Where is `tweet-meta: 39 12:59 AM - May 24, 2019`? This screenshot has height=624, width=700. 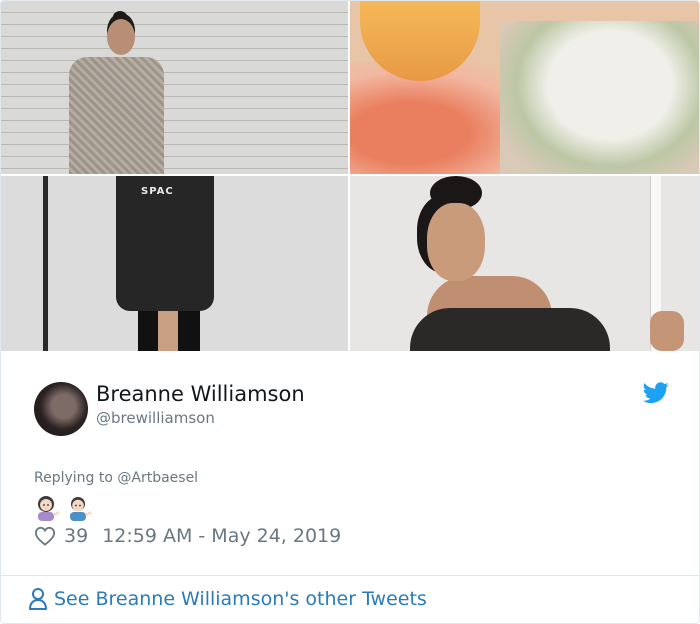 tweet-meta: 39 12:59 AM - May 24, 2019 is located at coordinates (187, 536).